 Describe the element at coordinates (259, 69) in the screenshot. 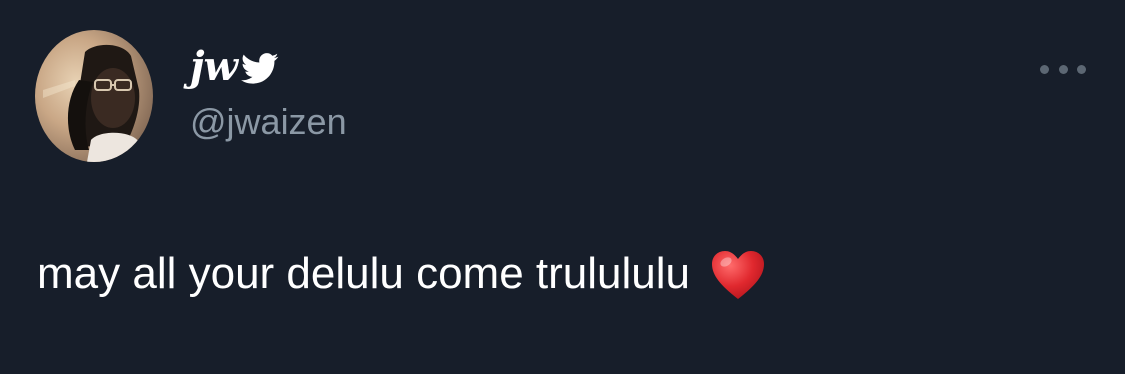

I see `twitter-bird-icon` at that location.